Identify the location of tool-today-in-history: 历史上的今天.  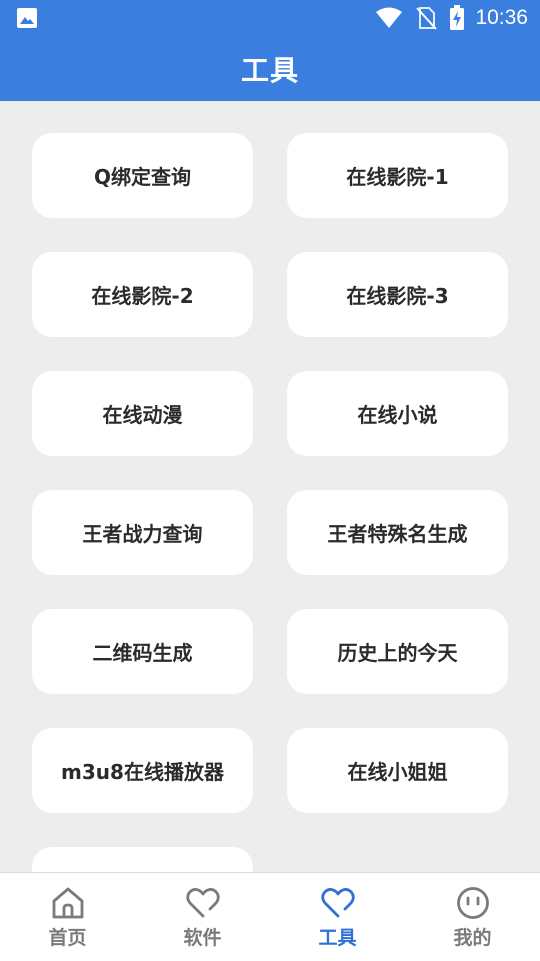
(397, 651).